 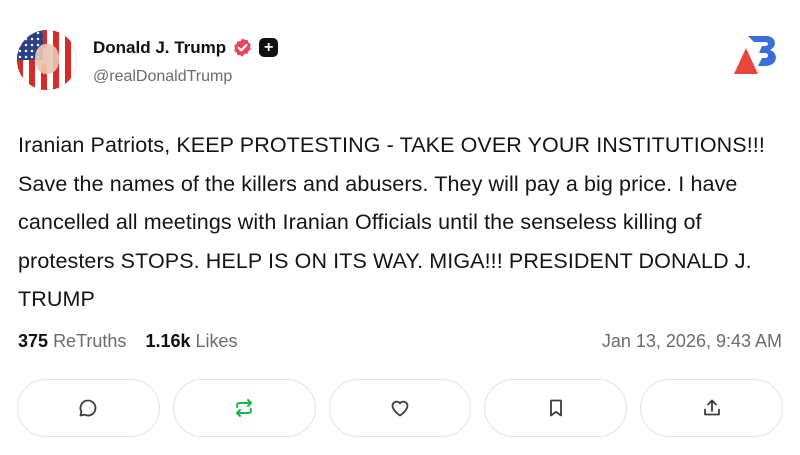 I want to click on retruth-button, so click(x=244, y=408).